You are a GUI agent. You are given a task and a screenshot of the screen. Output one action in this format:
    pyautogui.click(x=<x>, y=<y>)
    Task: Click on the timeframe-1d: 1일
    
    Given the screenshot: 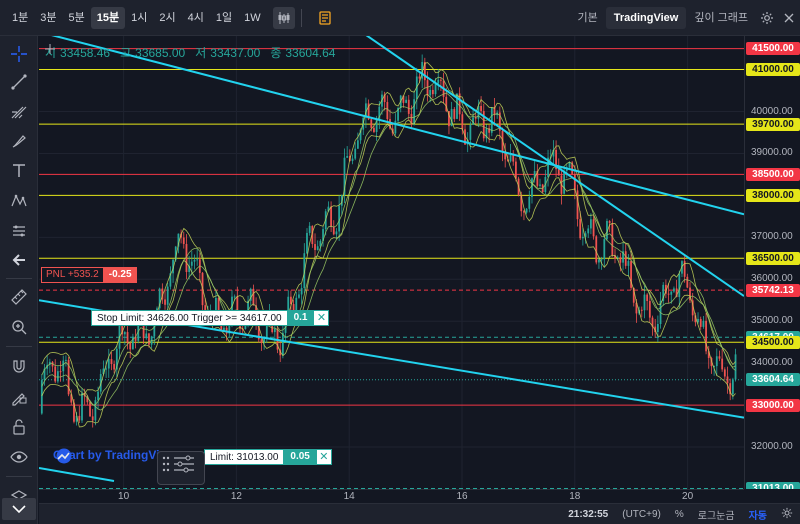 What is the action you would take?
    pyautogui.click(x=224, y=18)
    